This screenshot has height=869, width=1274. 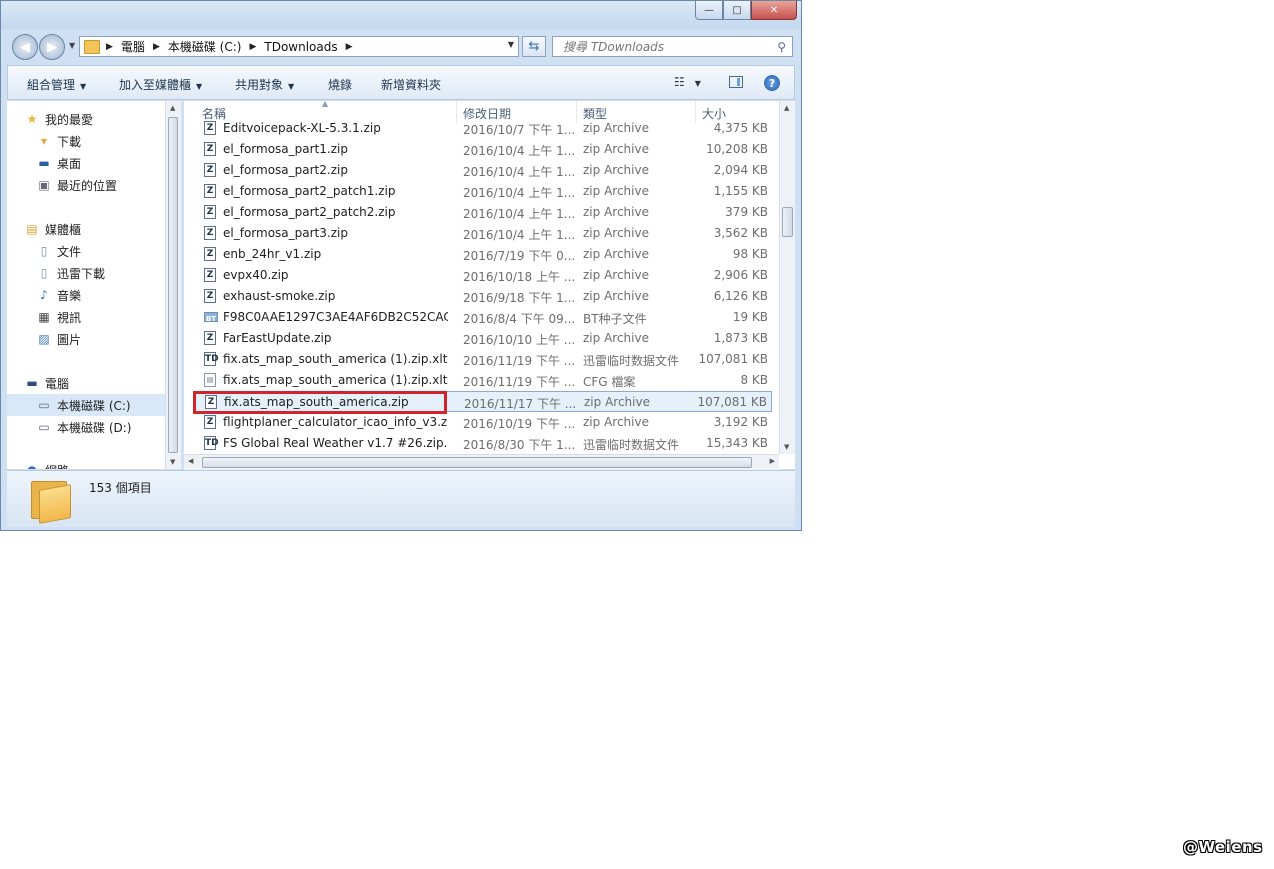 I want to click on file-size: 2,906 KB, so click(x=740, y=275).